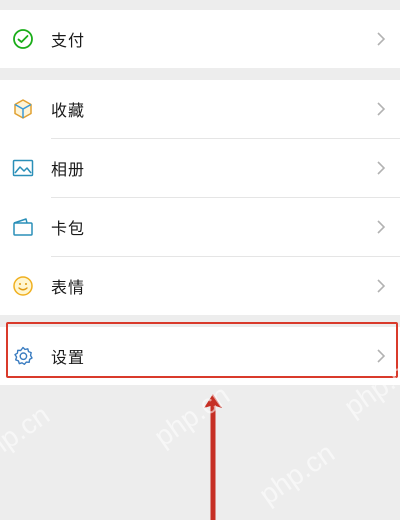 Image resolution: width=400 pixels, height=520 pixels. I want to click on menu-item-pay: 支付, so click(200, 39).